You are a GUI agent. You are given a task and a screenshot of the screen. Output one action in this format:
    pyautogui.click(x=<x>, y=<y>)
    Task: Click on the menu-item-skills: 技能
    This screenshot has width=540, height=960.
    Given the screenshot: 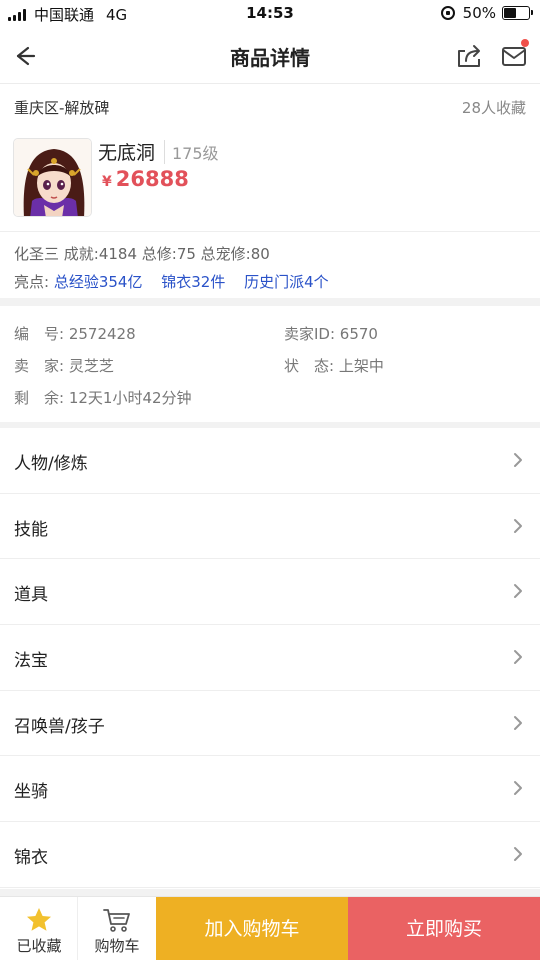 What is the action you would take?
    pyautogui.click(x=270, y=527)
    